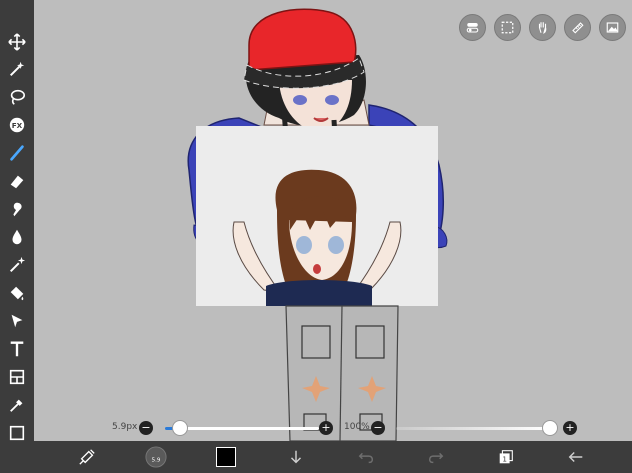  I want to click on select-arrow-icon, so click(17, 321).